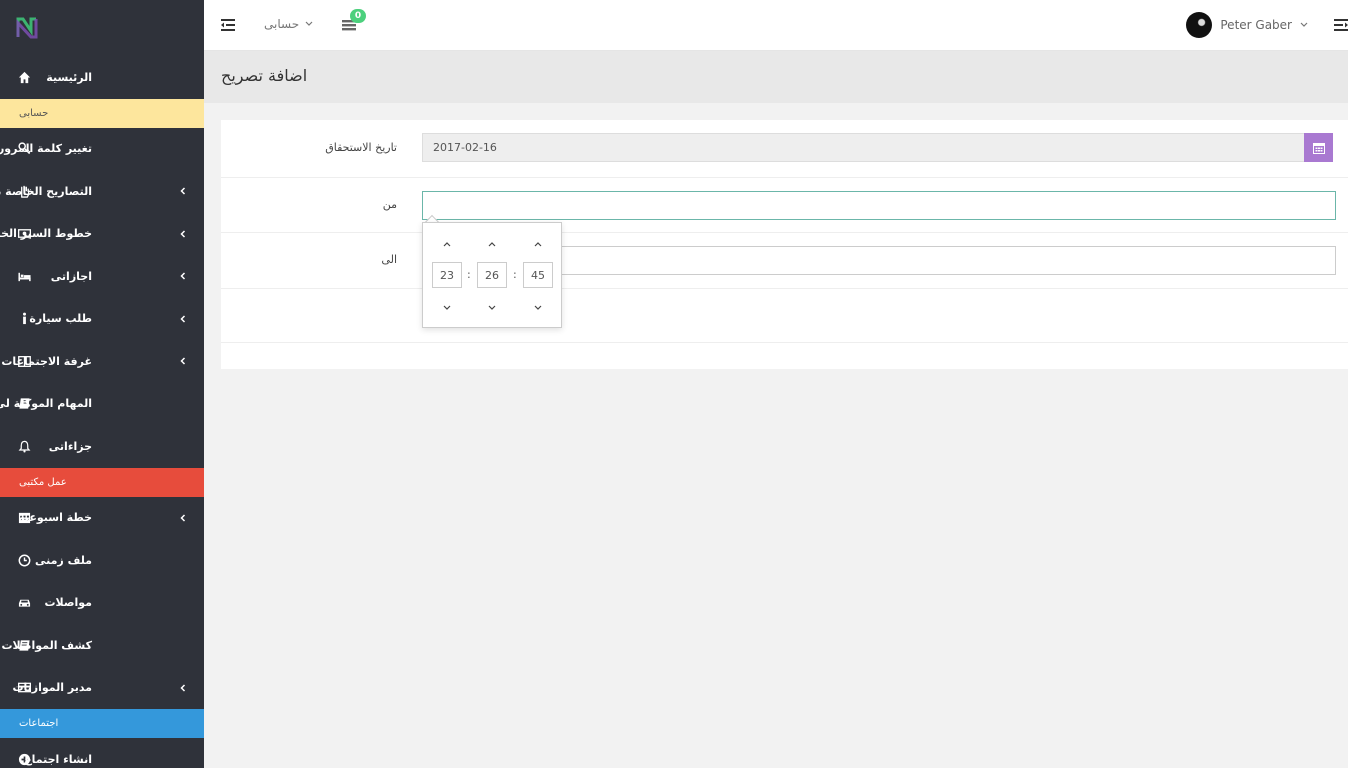 The height and width of the screenshot is (768, 1348). Describe the element at coordinates (447, 275) in the screenshot. I see `hour-field: 23` at that location.